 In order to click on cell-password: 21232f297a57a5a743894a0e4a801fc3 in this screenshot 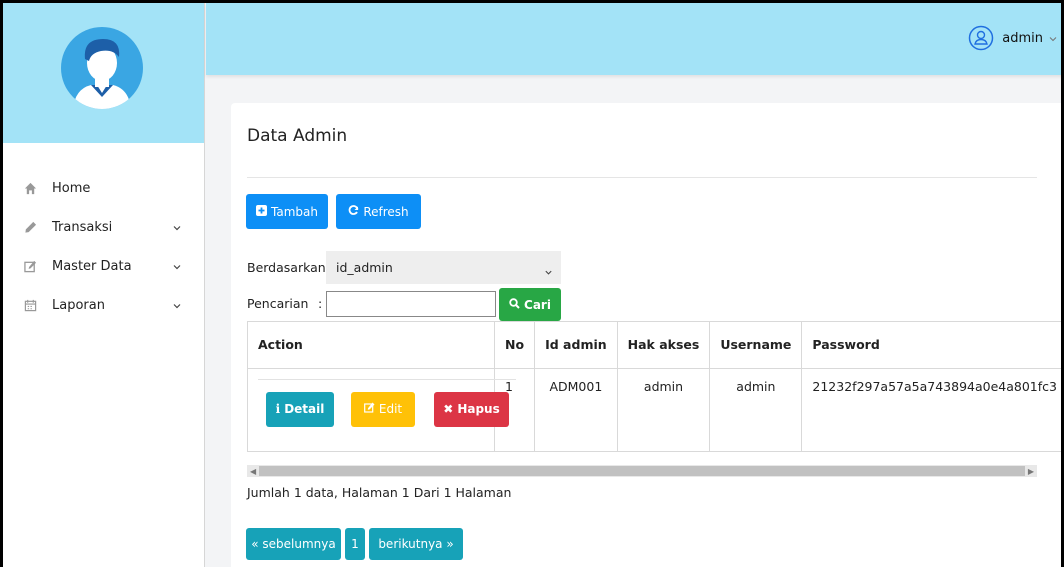, I will do `click(934, 386)`.